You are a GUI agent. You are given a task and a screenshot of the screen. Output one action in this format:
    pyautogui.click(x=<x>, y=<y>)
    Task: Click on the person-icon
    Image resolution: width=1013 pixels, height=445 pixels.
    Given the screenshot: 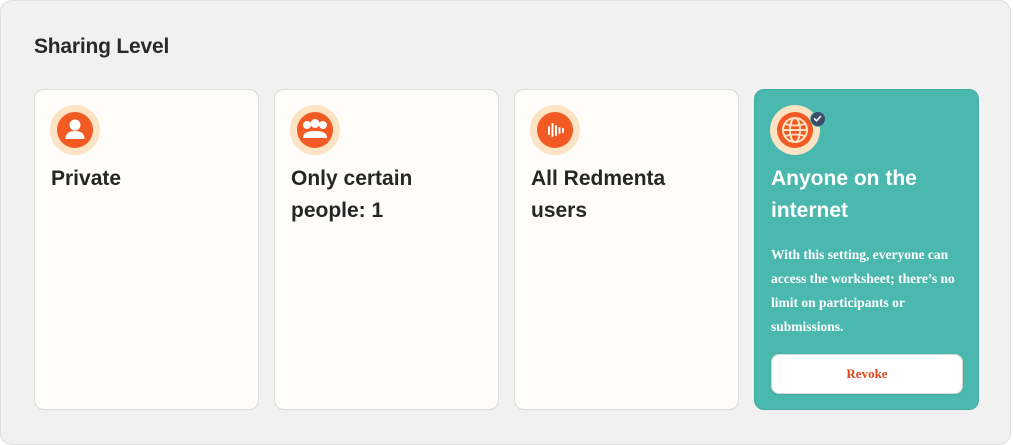 What is the action you would take?
    pyautogui.click(x=75, y=130)
    